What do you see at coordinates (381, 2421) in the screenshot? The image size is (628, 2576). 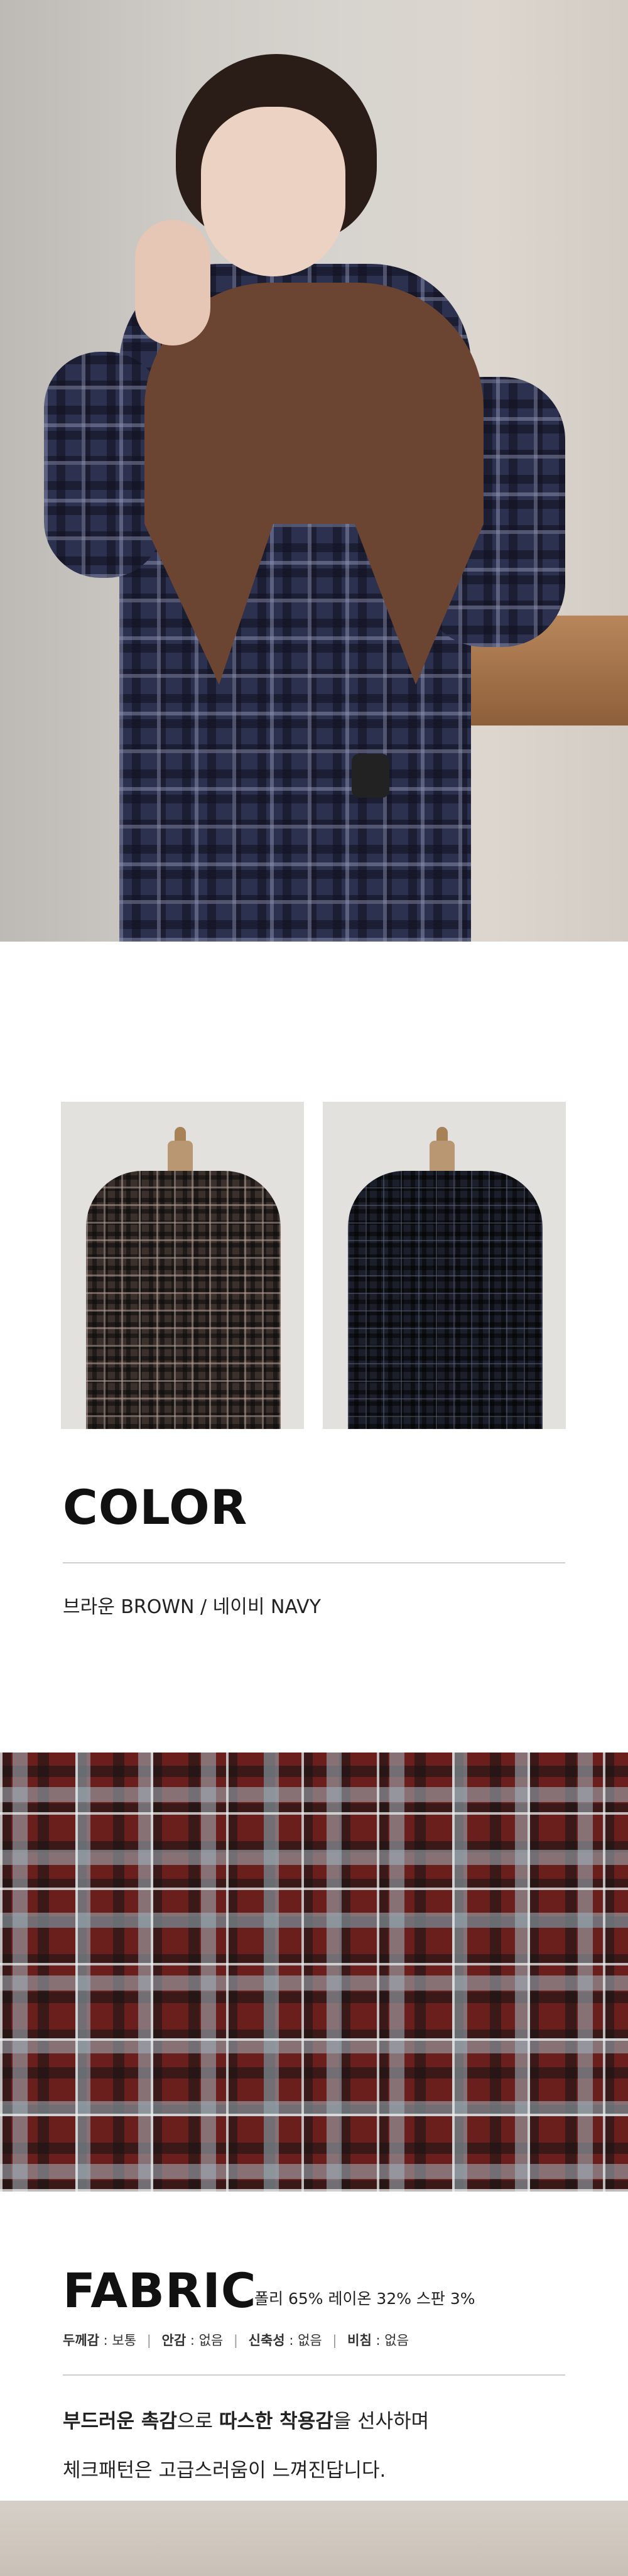 I see `desc-text-2: 을 선사하며` at bounding box center [381, 2421].